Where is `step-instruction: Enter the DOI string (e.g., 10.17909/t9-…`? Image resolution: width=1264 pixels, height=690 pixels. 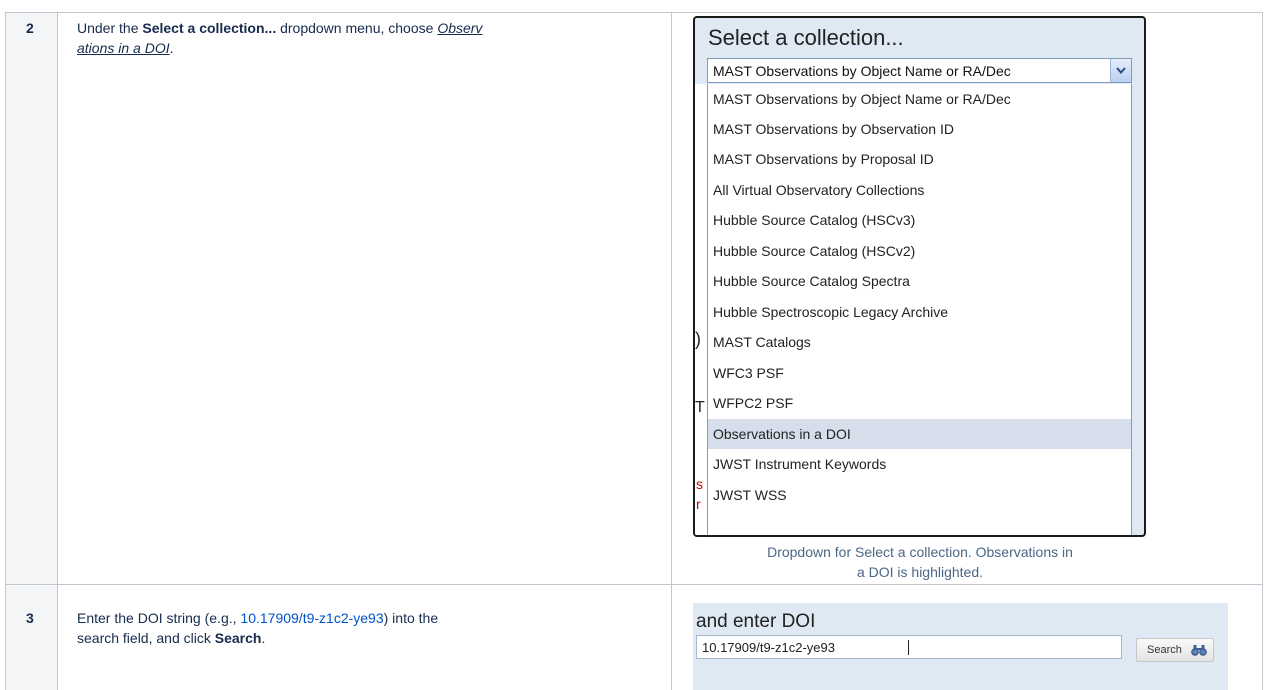 step-instruction: Enter the DOI string (e.g., 10.17909/t9-… is located at coordinates (367, 628).